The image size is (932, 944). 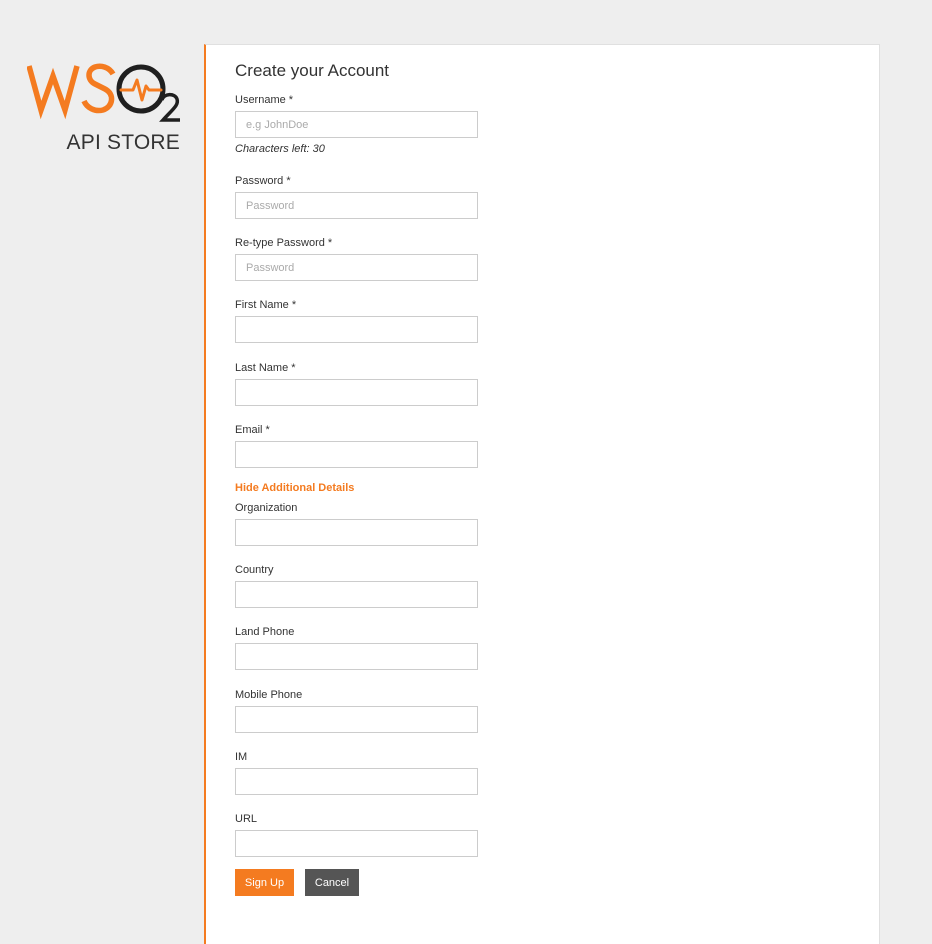 I want to click on email-group: Email *, so click(x=356, y=446).